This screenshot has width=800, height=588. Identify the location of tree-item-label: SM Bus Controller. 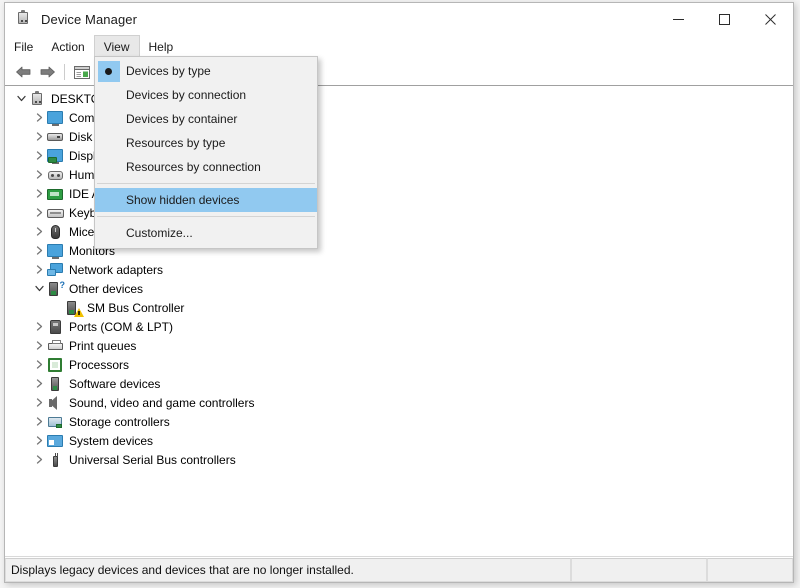
(136, 307).